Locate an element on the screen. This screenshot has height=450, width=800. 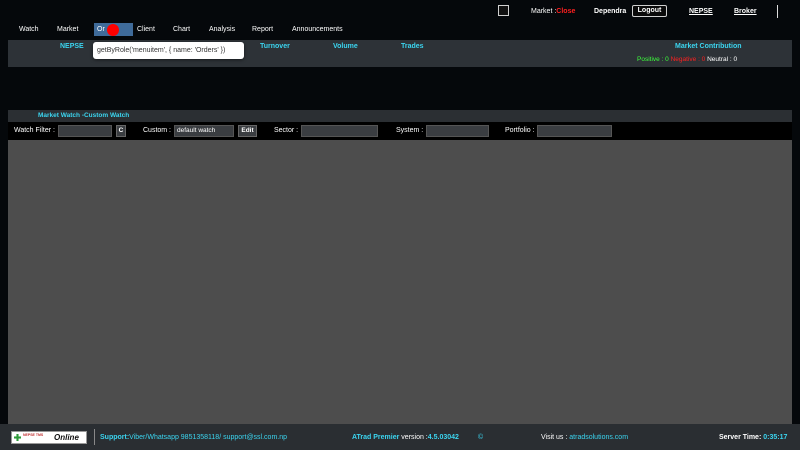
market-watch-title: Market Watch -Custom Watch is located at coordinates (84, 115).